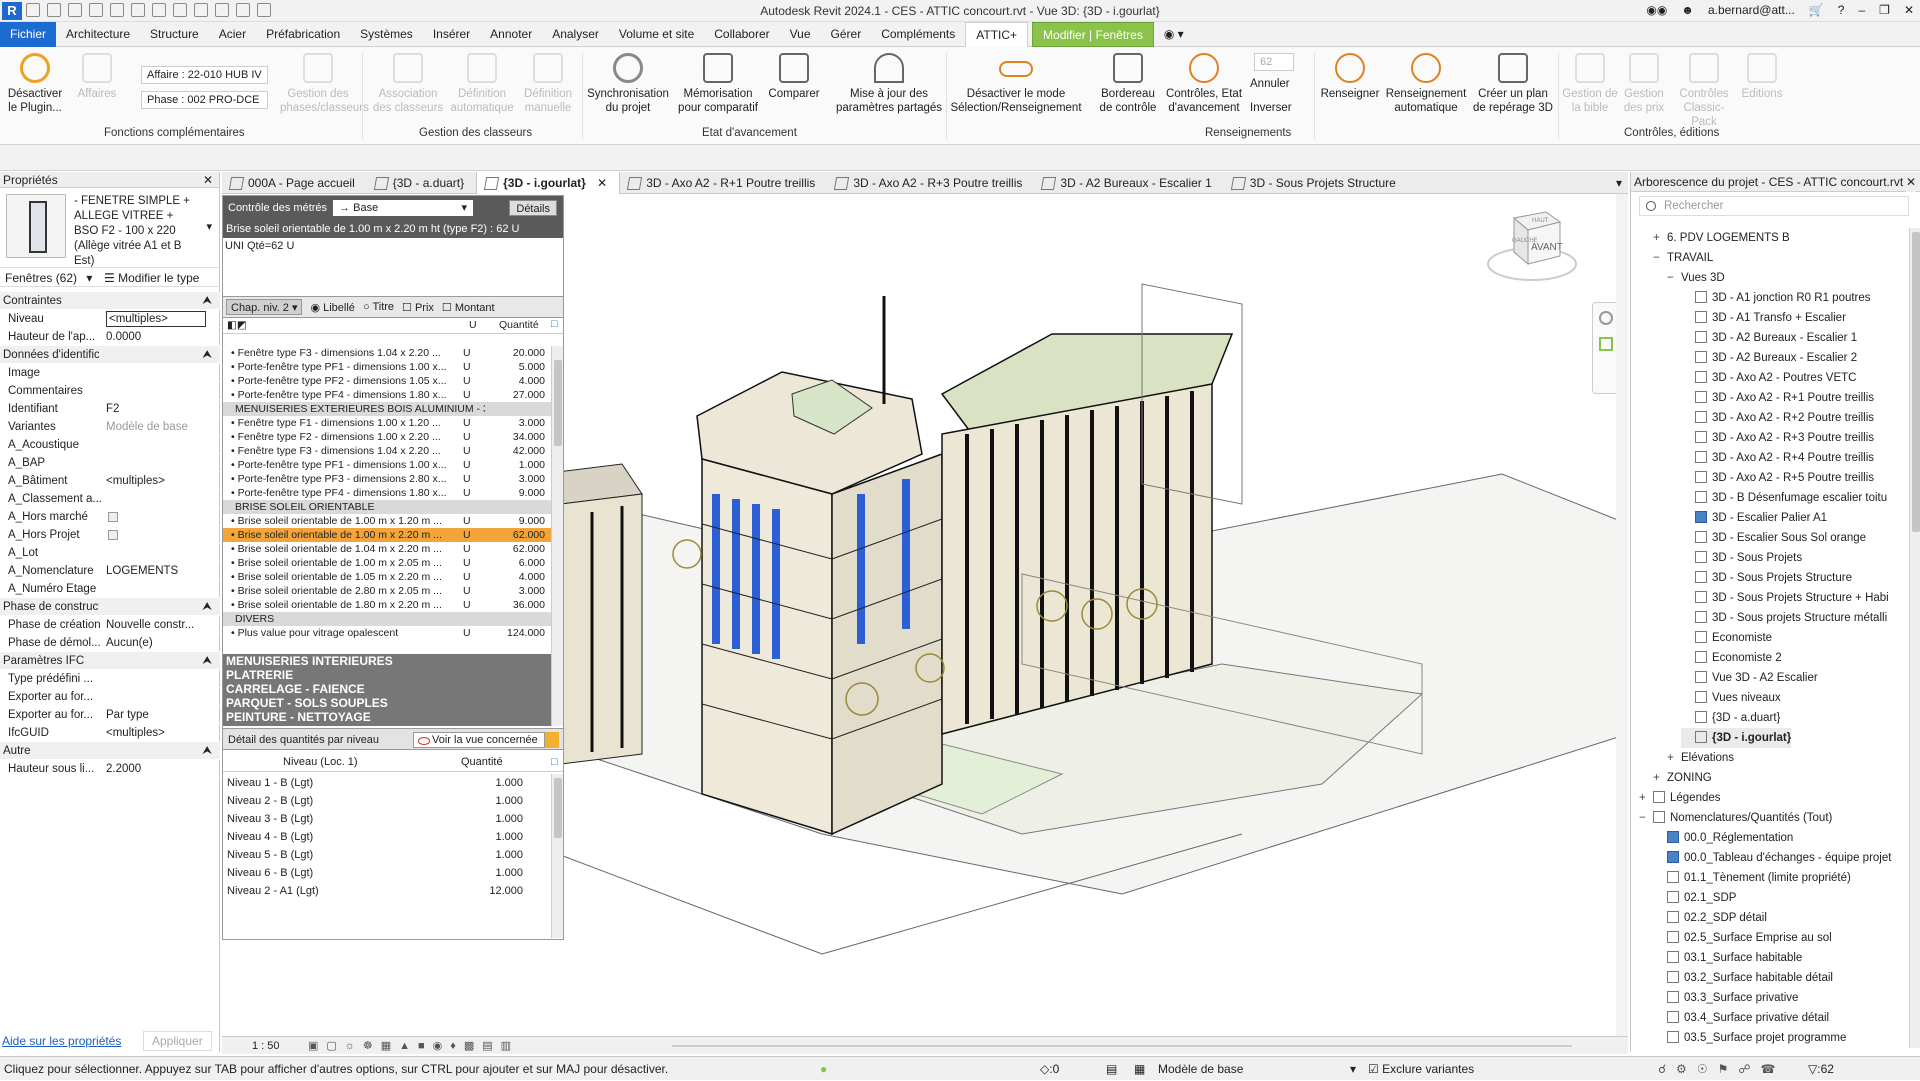 This screenshot has height=1081, width=1920. Describe the element at coordinates (451, 34) in the screenshot. I see `tab-inserer: Insérer` at that location.